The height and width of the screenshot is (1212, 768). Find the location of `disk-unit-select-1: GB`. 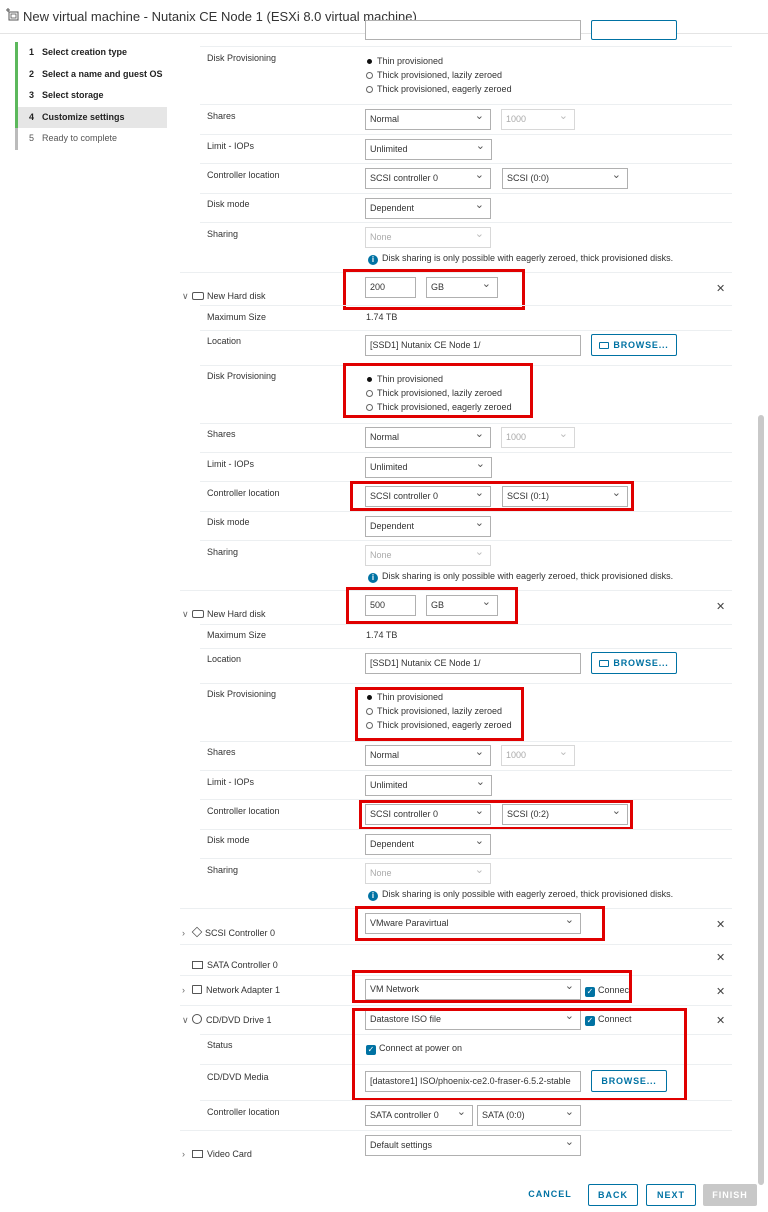

disk-unit-select-1: GB is located at coordinates (462, 287).